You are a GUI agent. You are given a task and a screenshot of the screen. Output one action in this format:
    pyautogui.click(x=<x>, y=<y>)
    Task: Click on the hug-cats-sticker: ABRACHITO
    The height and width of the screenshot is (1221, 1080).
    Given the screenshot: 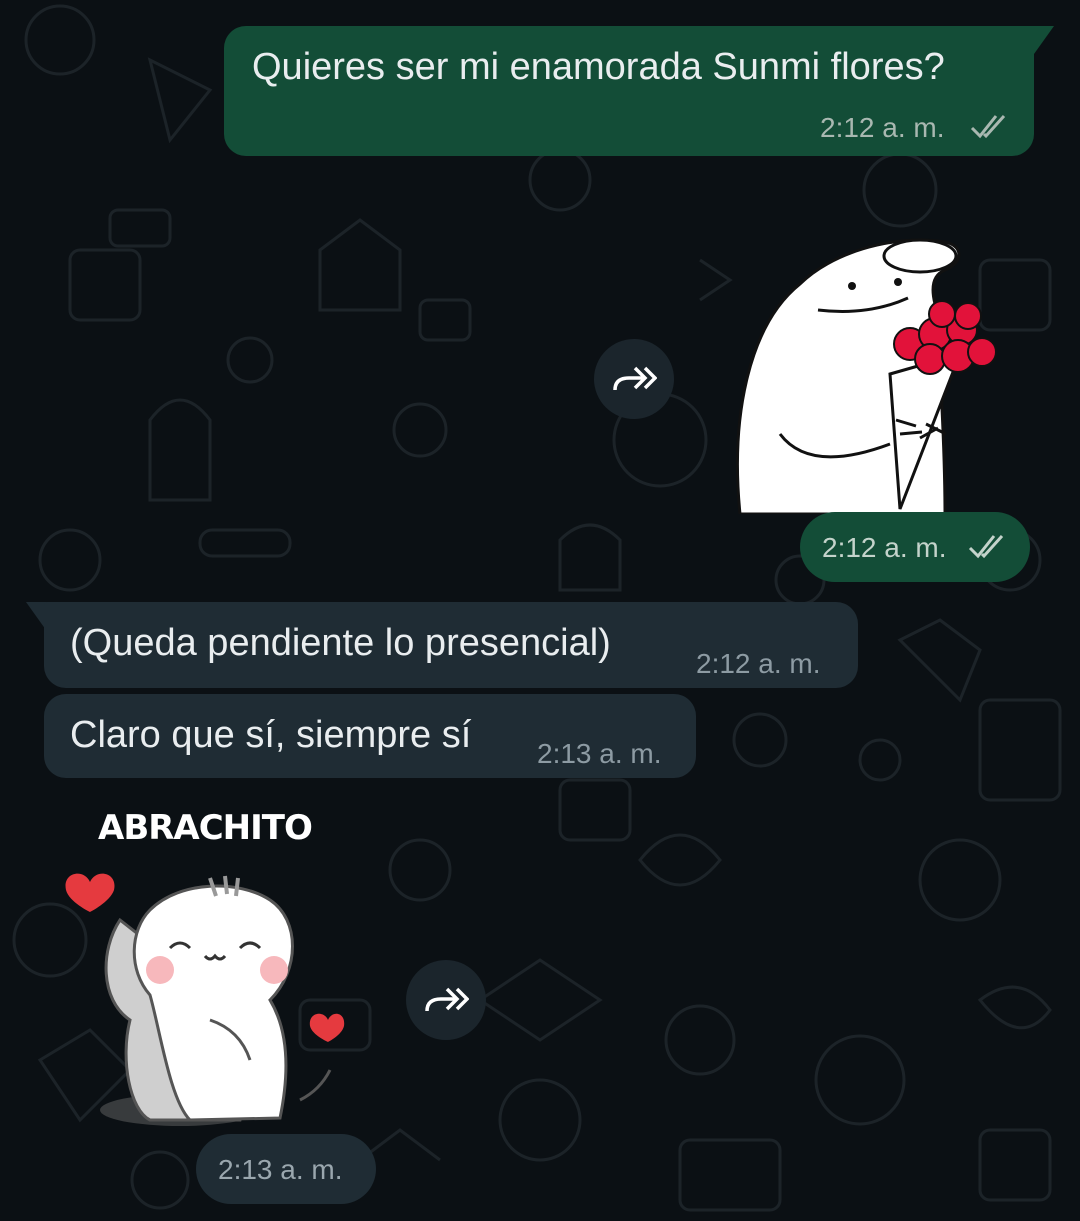 What is the action you would take?
    pyautogui.click(x=210, y=970)
    